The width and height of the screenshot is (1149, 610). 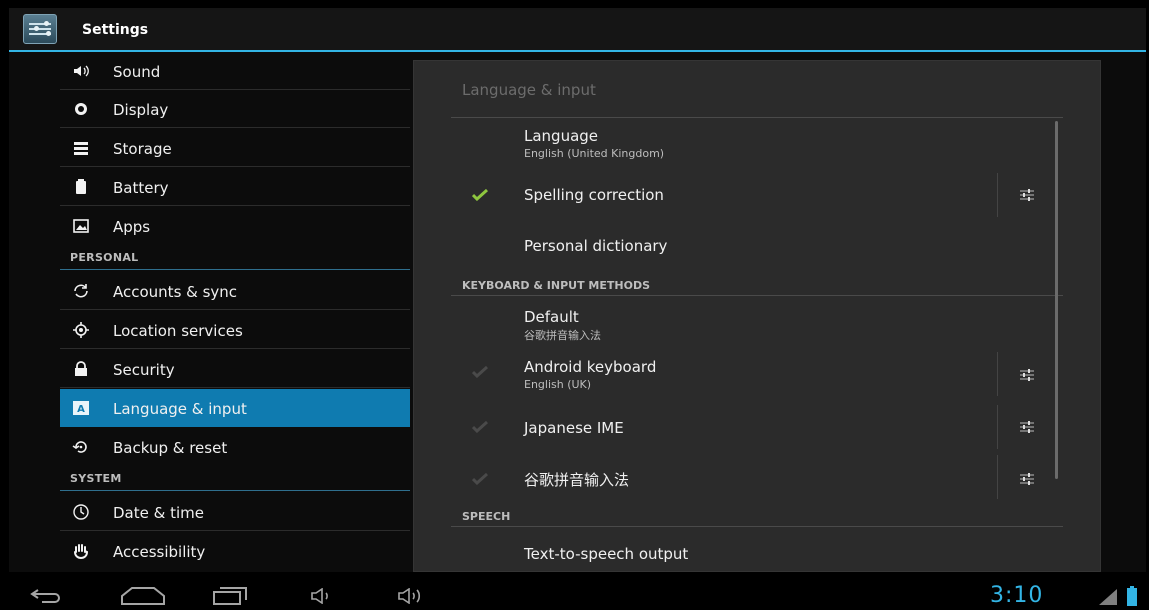 I want to click on pref-summary: English (UK), so click(x=558, y=384).